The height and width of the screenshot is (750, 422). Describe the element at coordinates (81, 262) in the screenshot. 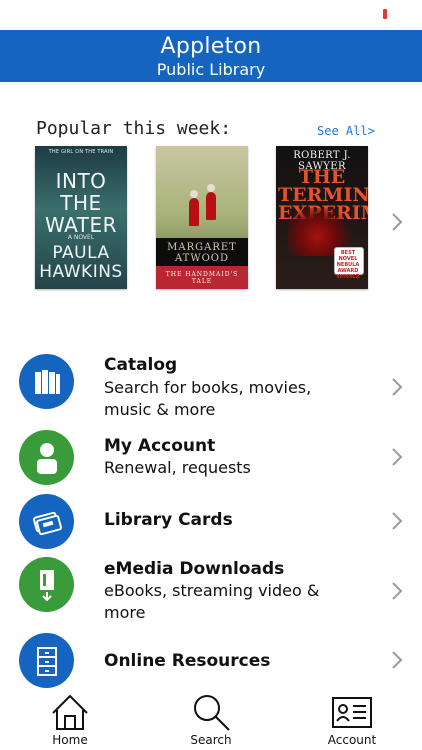

I see `book-cover-author: PAULA HAWKINS` at that location.